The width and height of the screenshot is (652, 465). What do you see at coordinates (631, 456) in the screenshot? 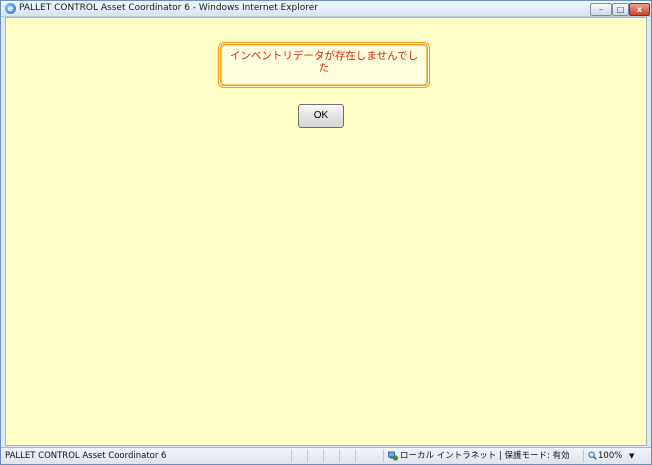
I see `dropdown-arrow-icon: ▼` at bounding box center [631, 456].